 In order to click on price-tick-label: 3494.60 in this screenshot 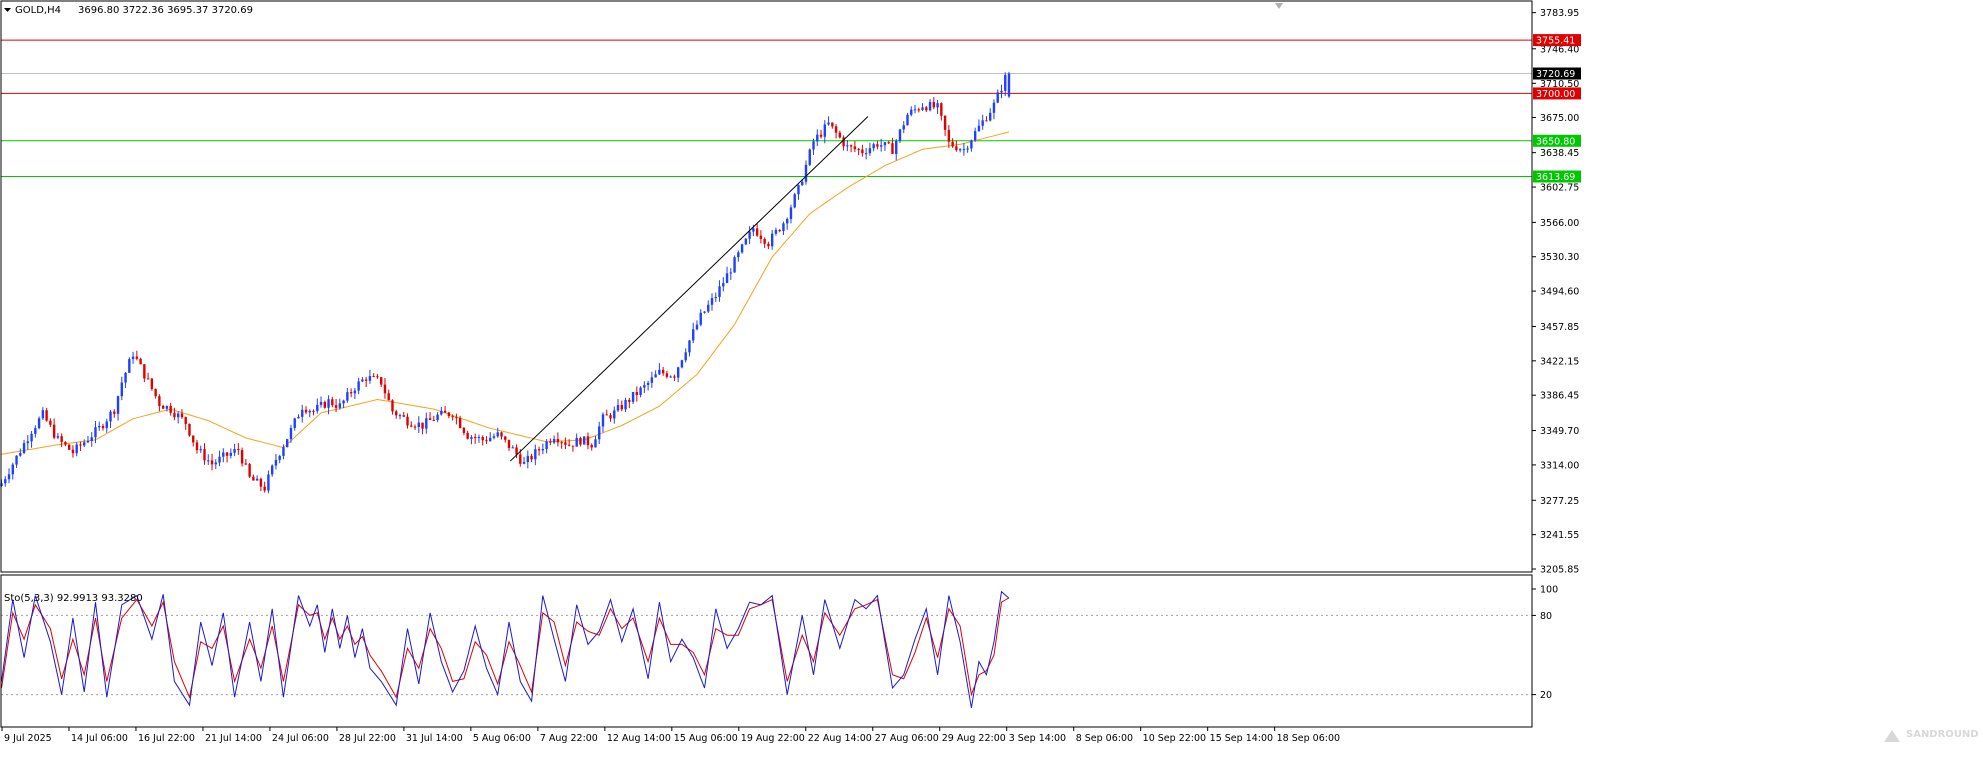, I will do `click(1559, 292)`.